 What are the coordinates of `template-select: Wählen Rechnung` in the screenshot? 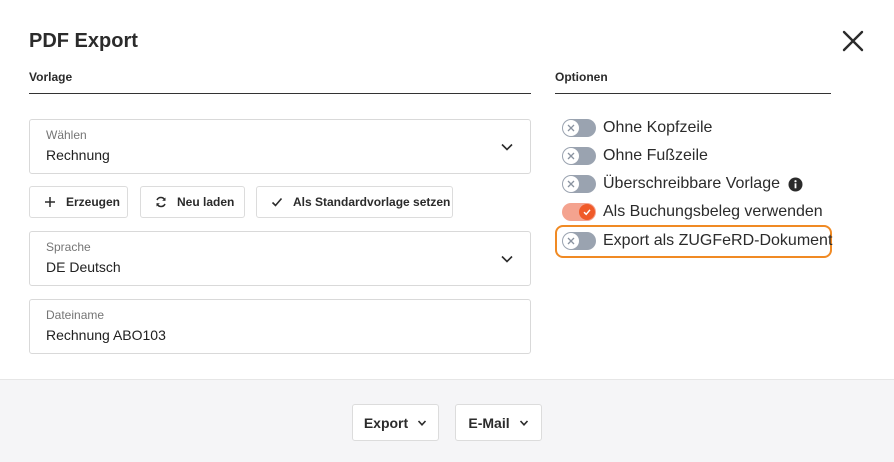 It's located at (280, 146).